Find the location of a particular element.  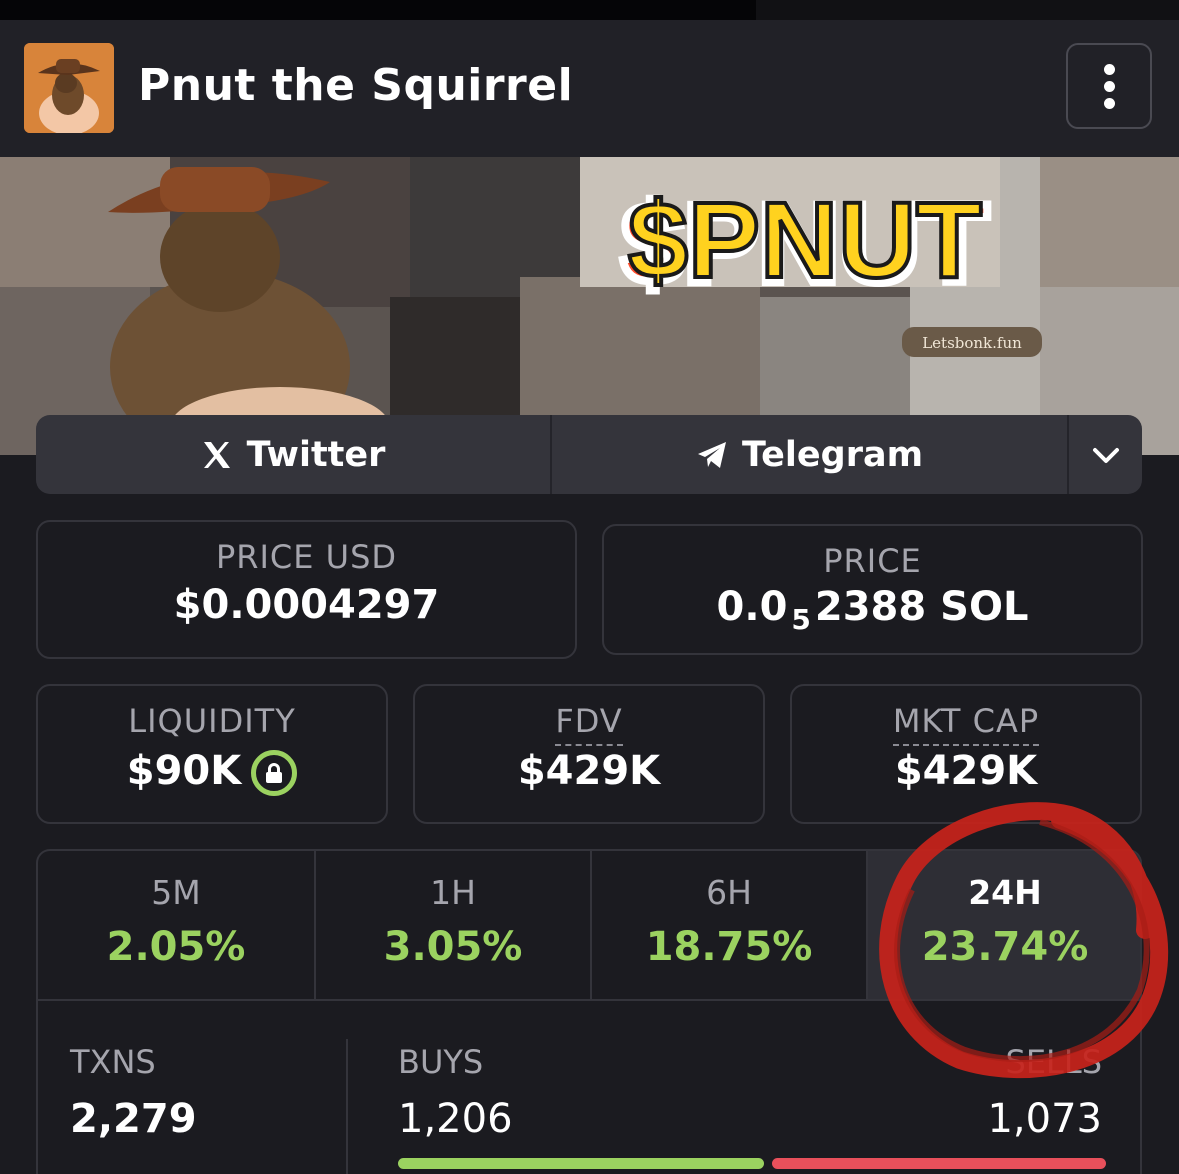

progress-bar is located at coordinates (589, 10).